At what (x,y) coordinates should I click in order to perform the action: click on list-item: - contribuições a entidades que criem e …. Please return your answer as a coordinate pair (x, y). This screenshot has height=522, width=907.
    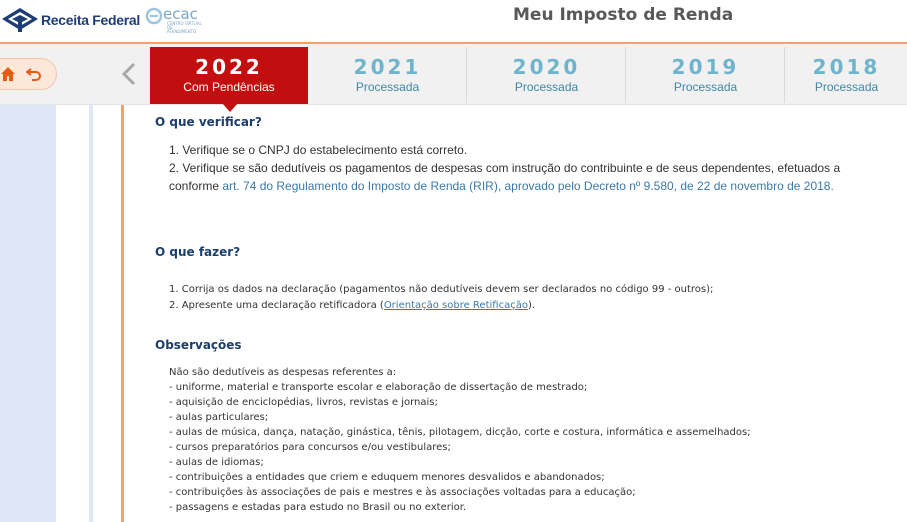
    Looking at the image, I should click on (387, 477).